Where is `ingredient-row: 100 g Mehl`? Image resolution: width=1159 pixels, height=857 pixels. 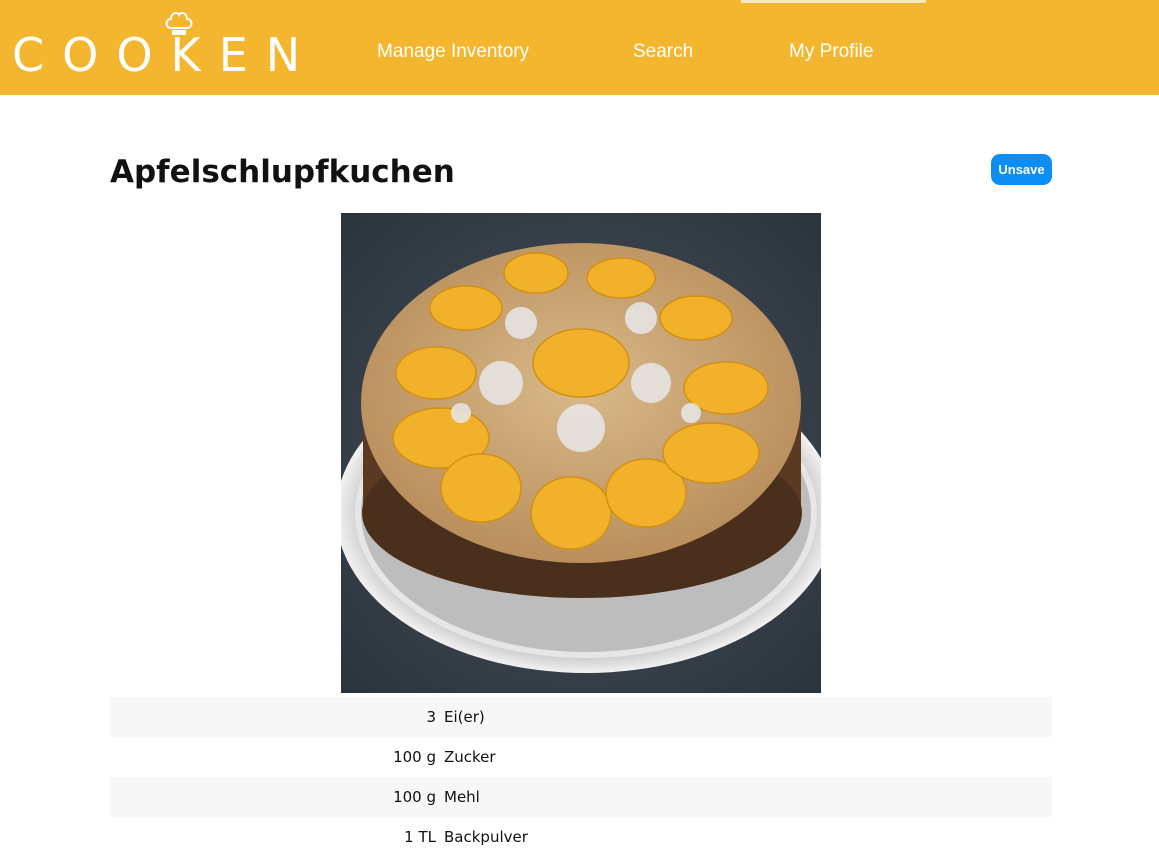 ingredient-row: 100 g Mehl is located at coordinates (581, 797).